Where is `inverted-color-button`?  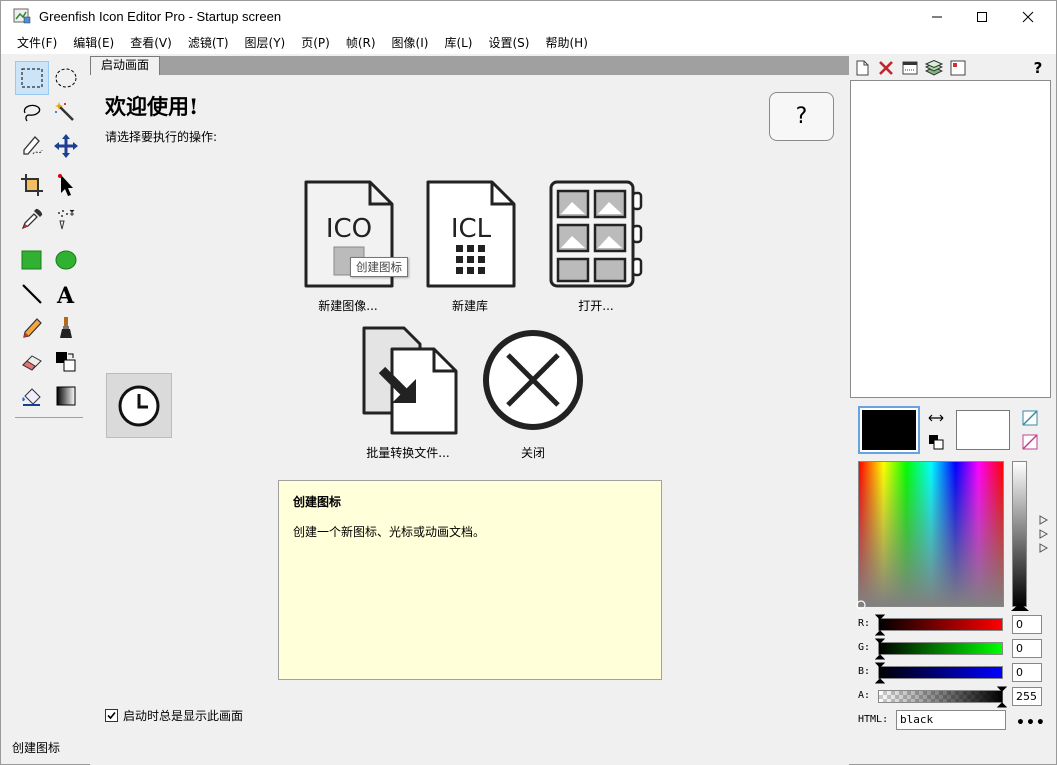 inverted-color-button is located at coordinates (1030, 443).